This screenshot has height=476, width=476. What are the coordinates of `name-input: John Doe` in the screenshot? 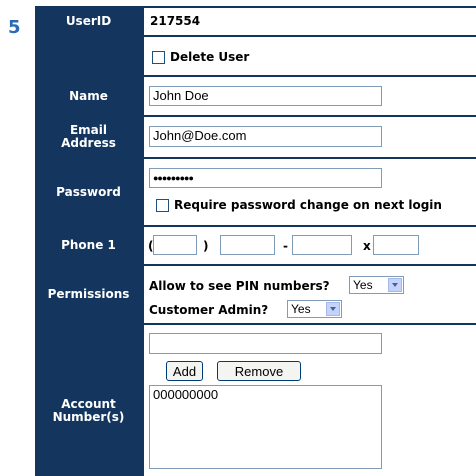 It's located at (265, 96).